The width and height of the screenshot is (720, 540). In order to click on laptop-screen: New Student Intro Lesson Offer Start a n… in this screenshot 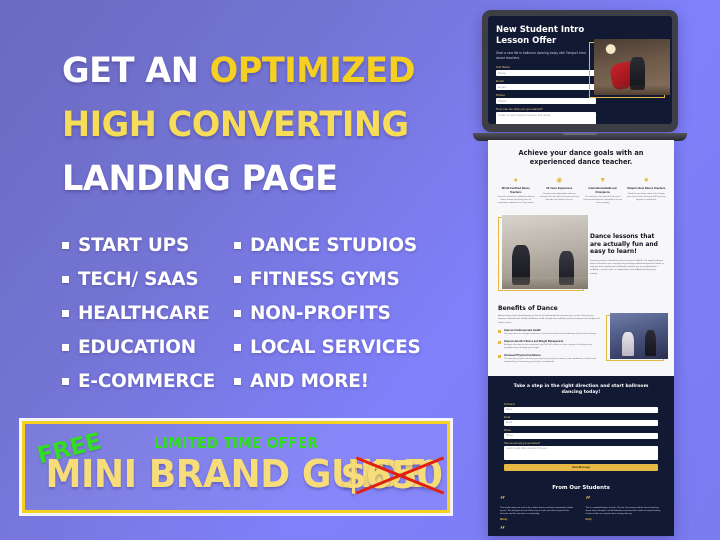, I will do `click(580, 70)`.